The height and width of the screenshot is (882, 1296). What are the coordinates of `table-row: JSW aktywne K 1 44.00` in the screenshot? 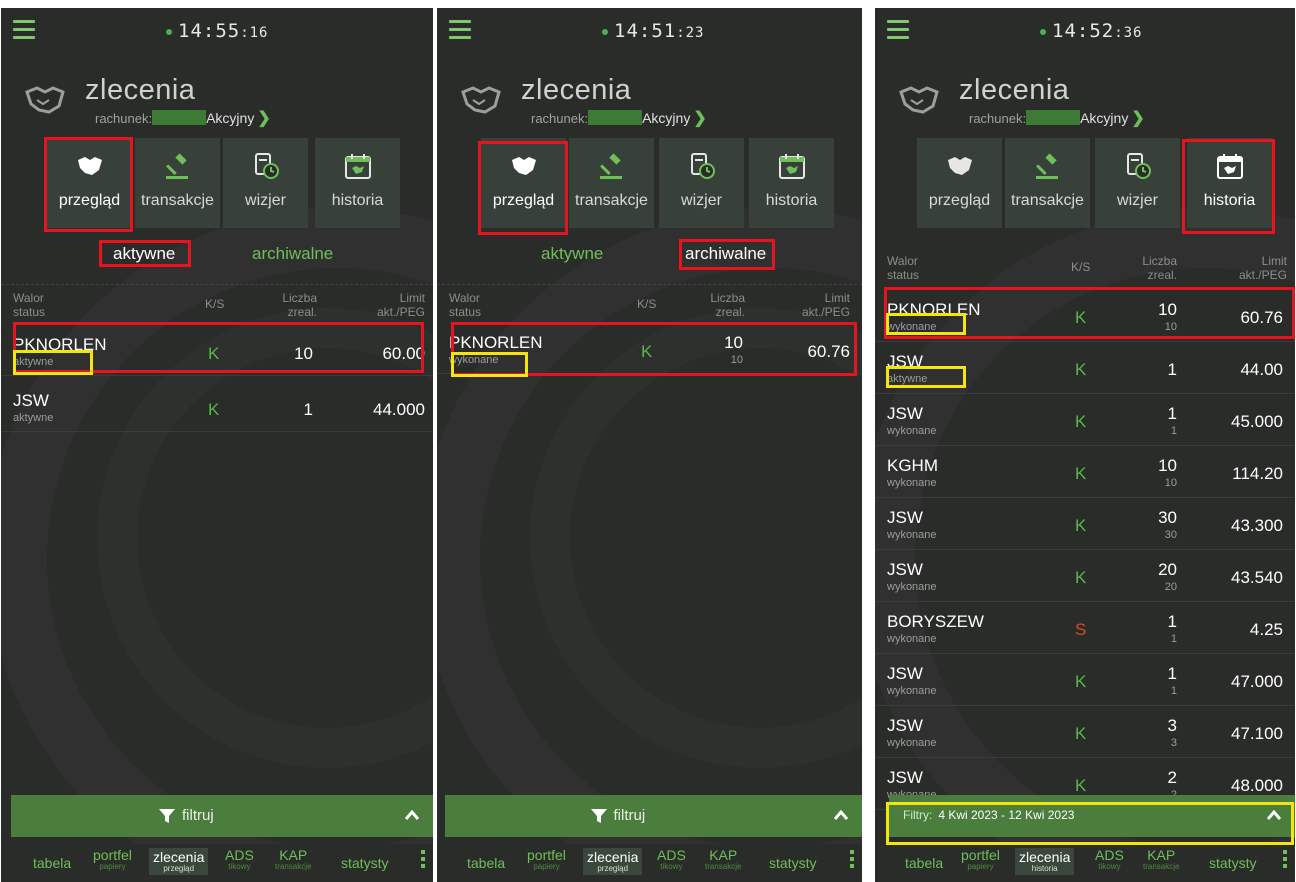 It's located at (1085, 368).